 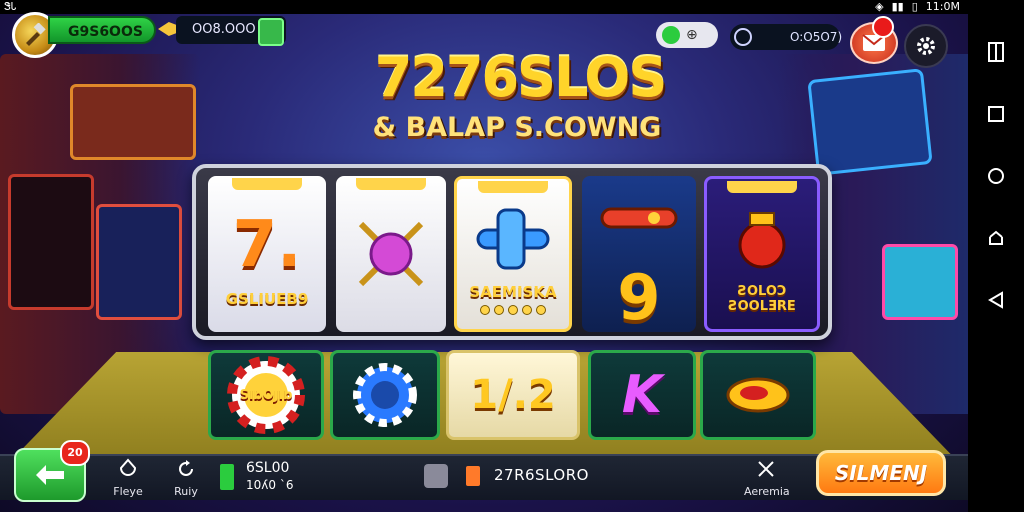 I want to click on drop-icon, so click(x=128, y=467).